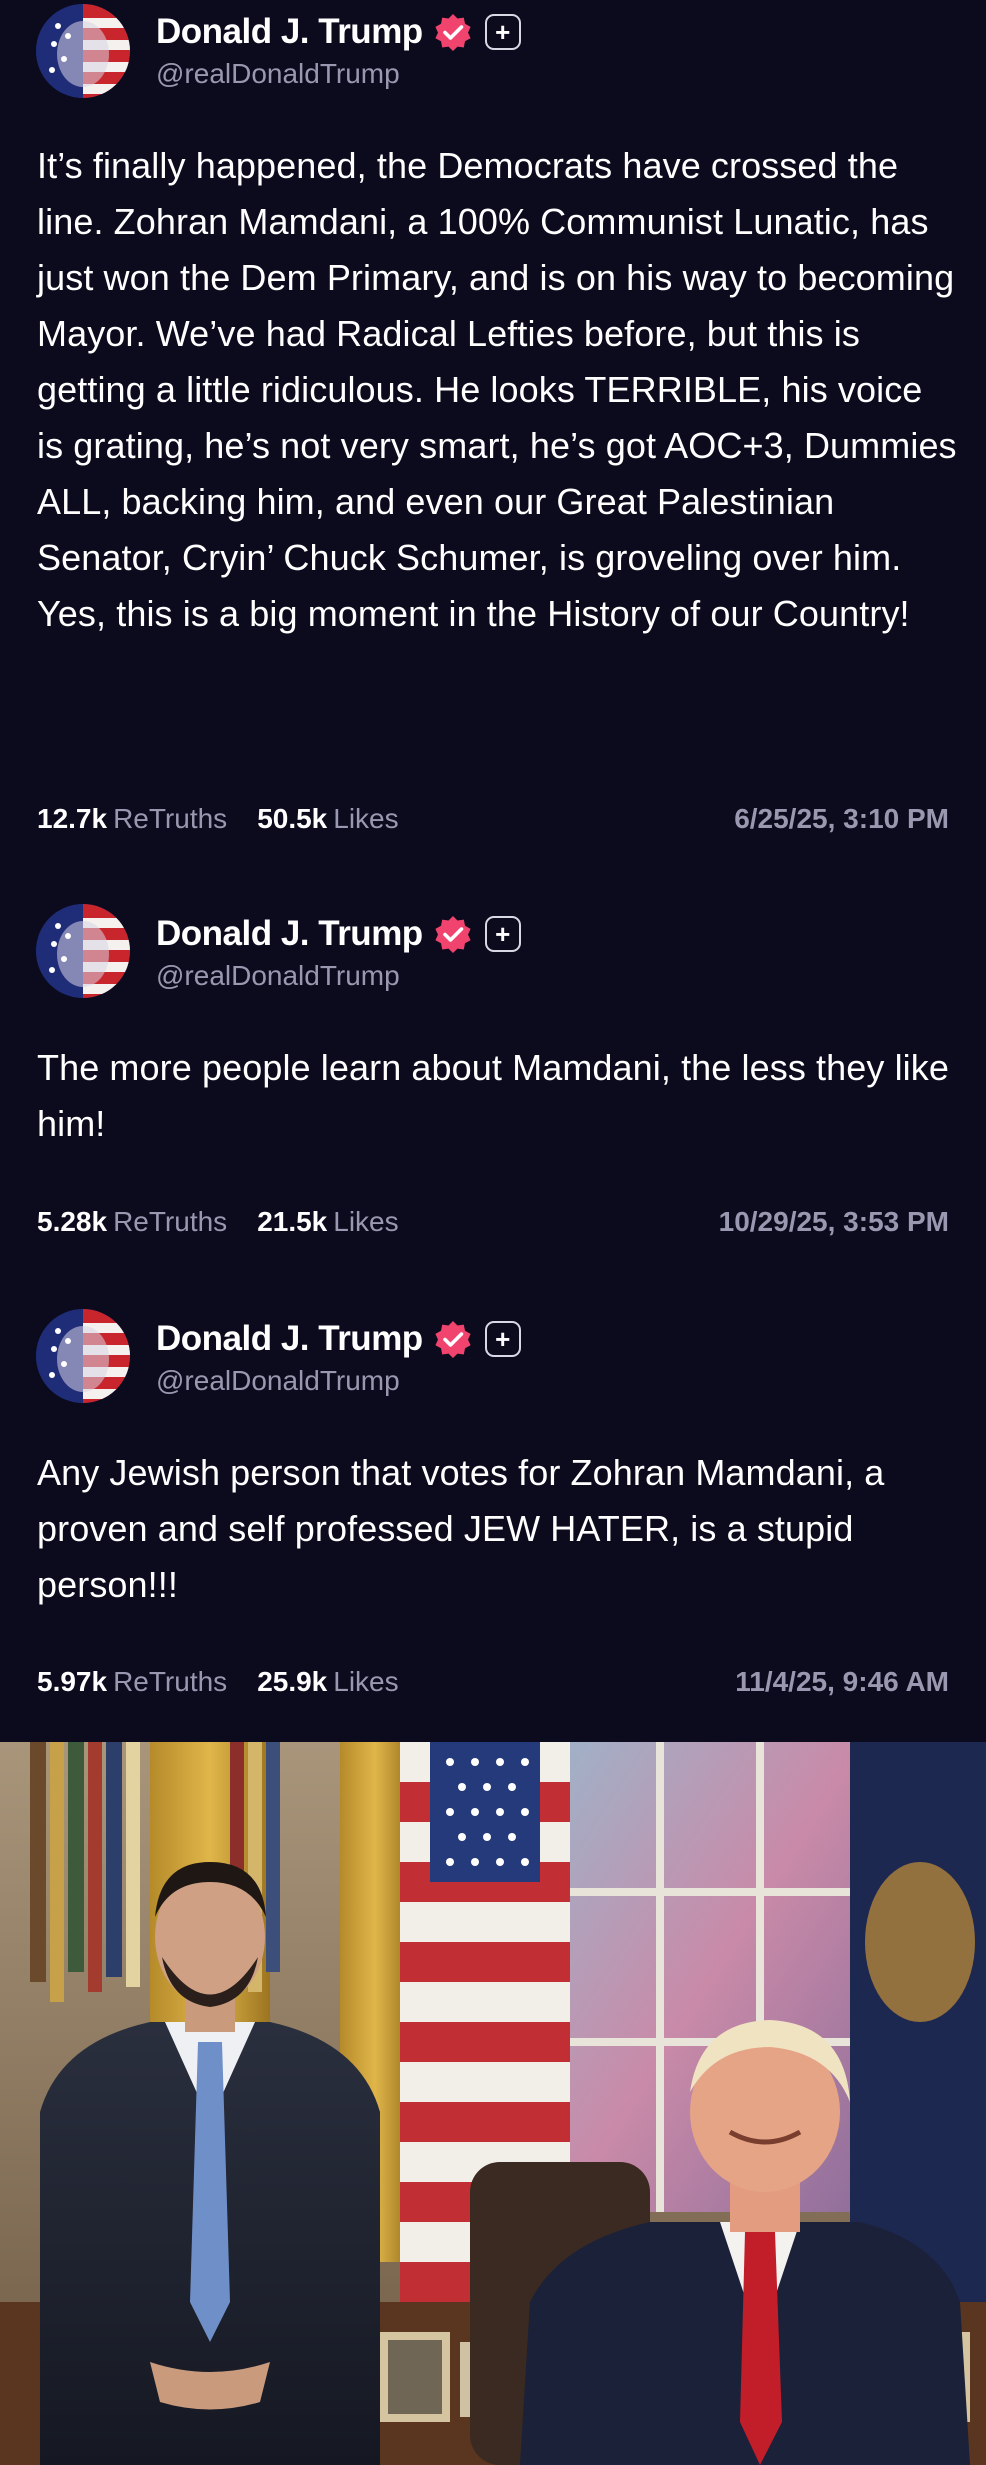  I want to click on likes-count: 50.5k, so click(292, 819).